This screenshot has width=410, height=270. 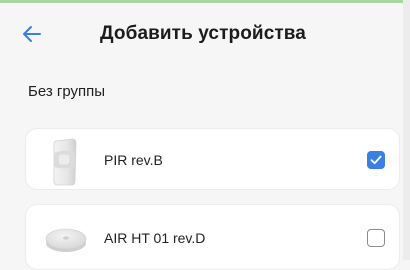 I want to click on page-title: Добавить устройства, so click(x=203, y=33).